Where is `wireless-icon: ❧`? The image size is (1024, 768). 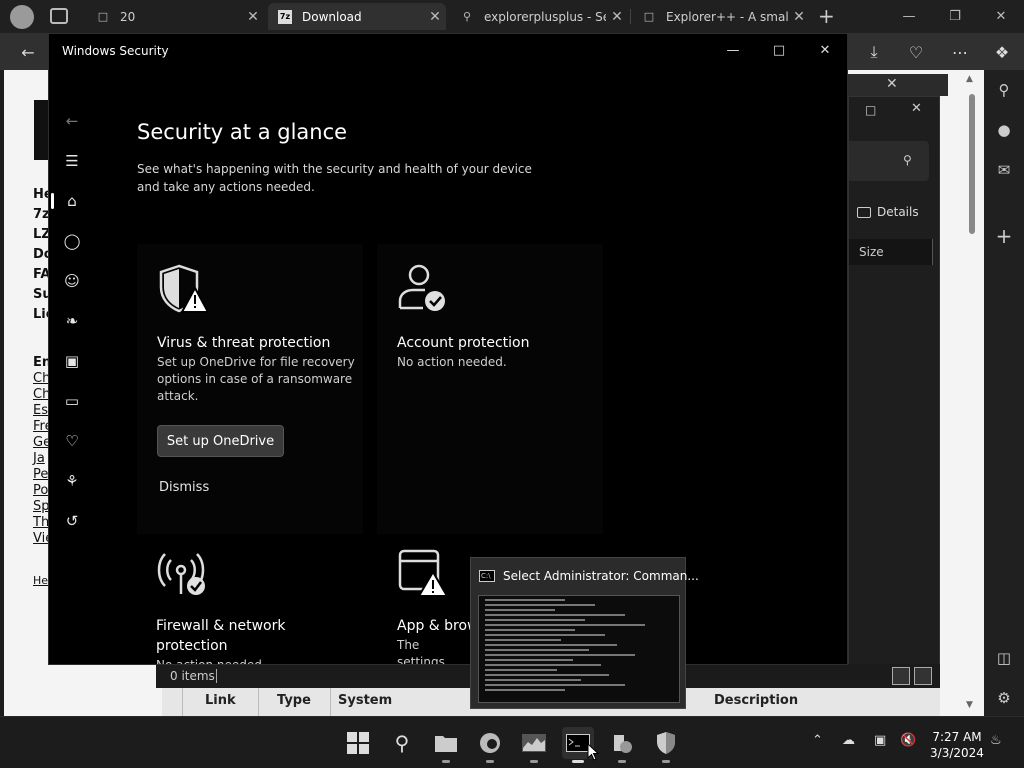
wireless-icon: ❧ is located at coordinates (72, 321).